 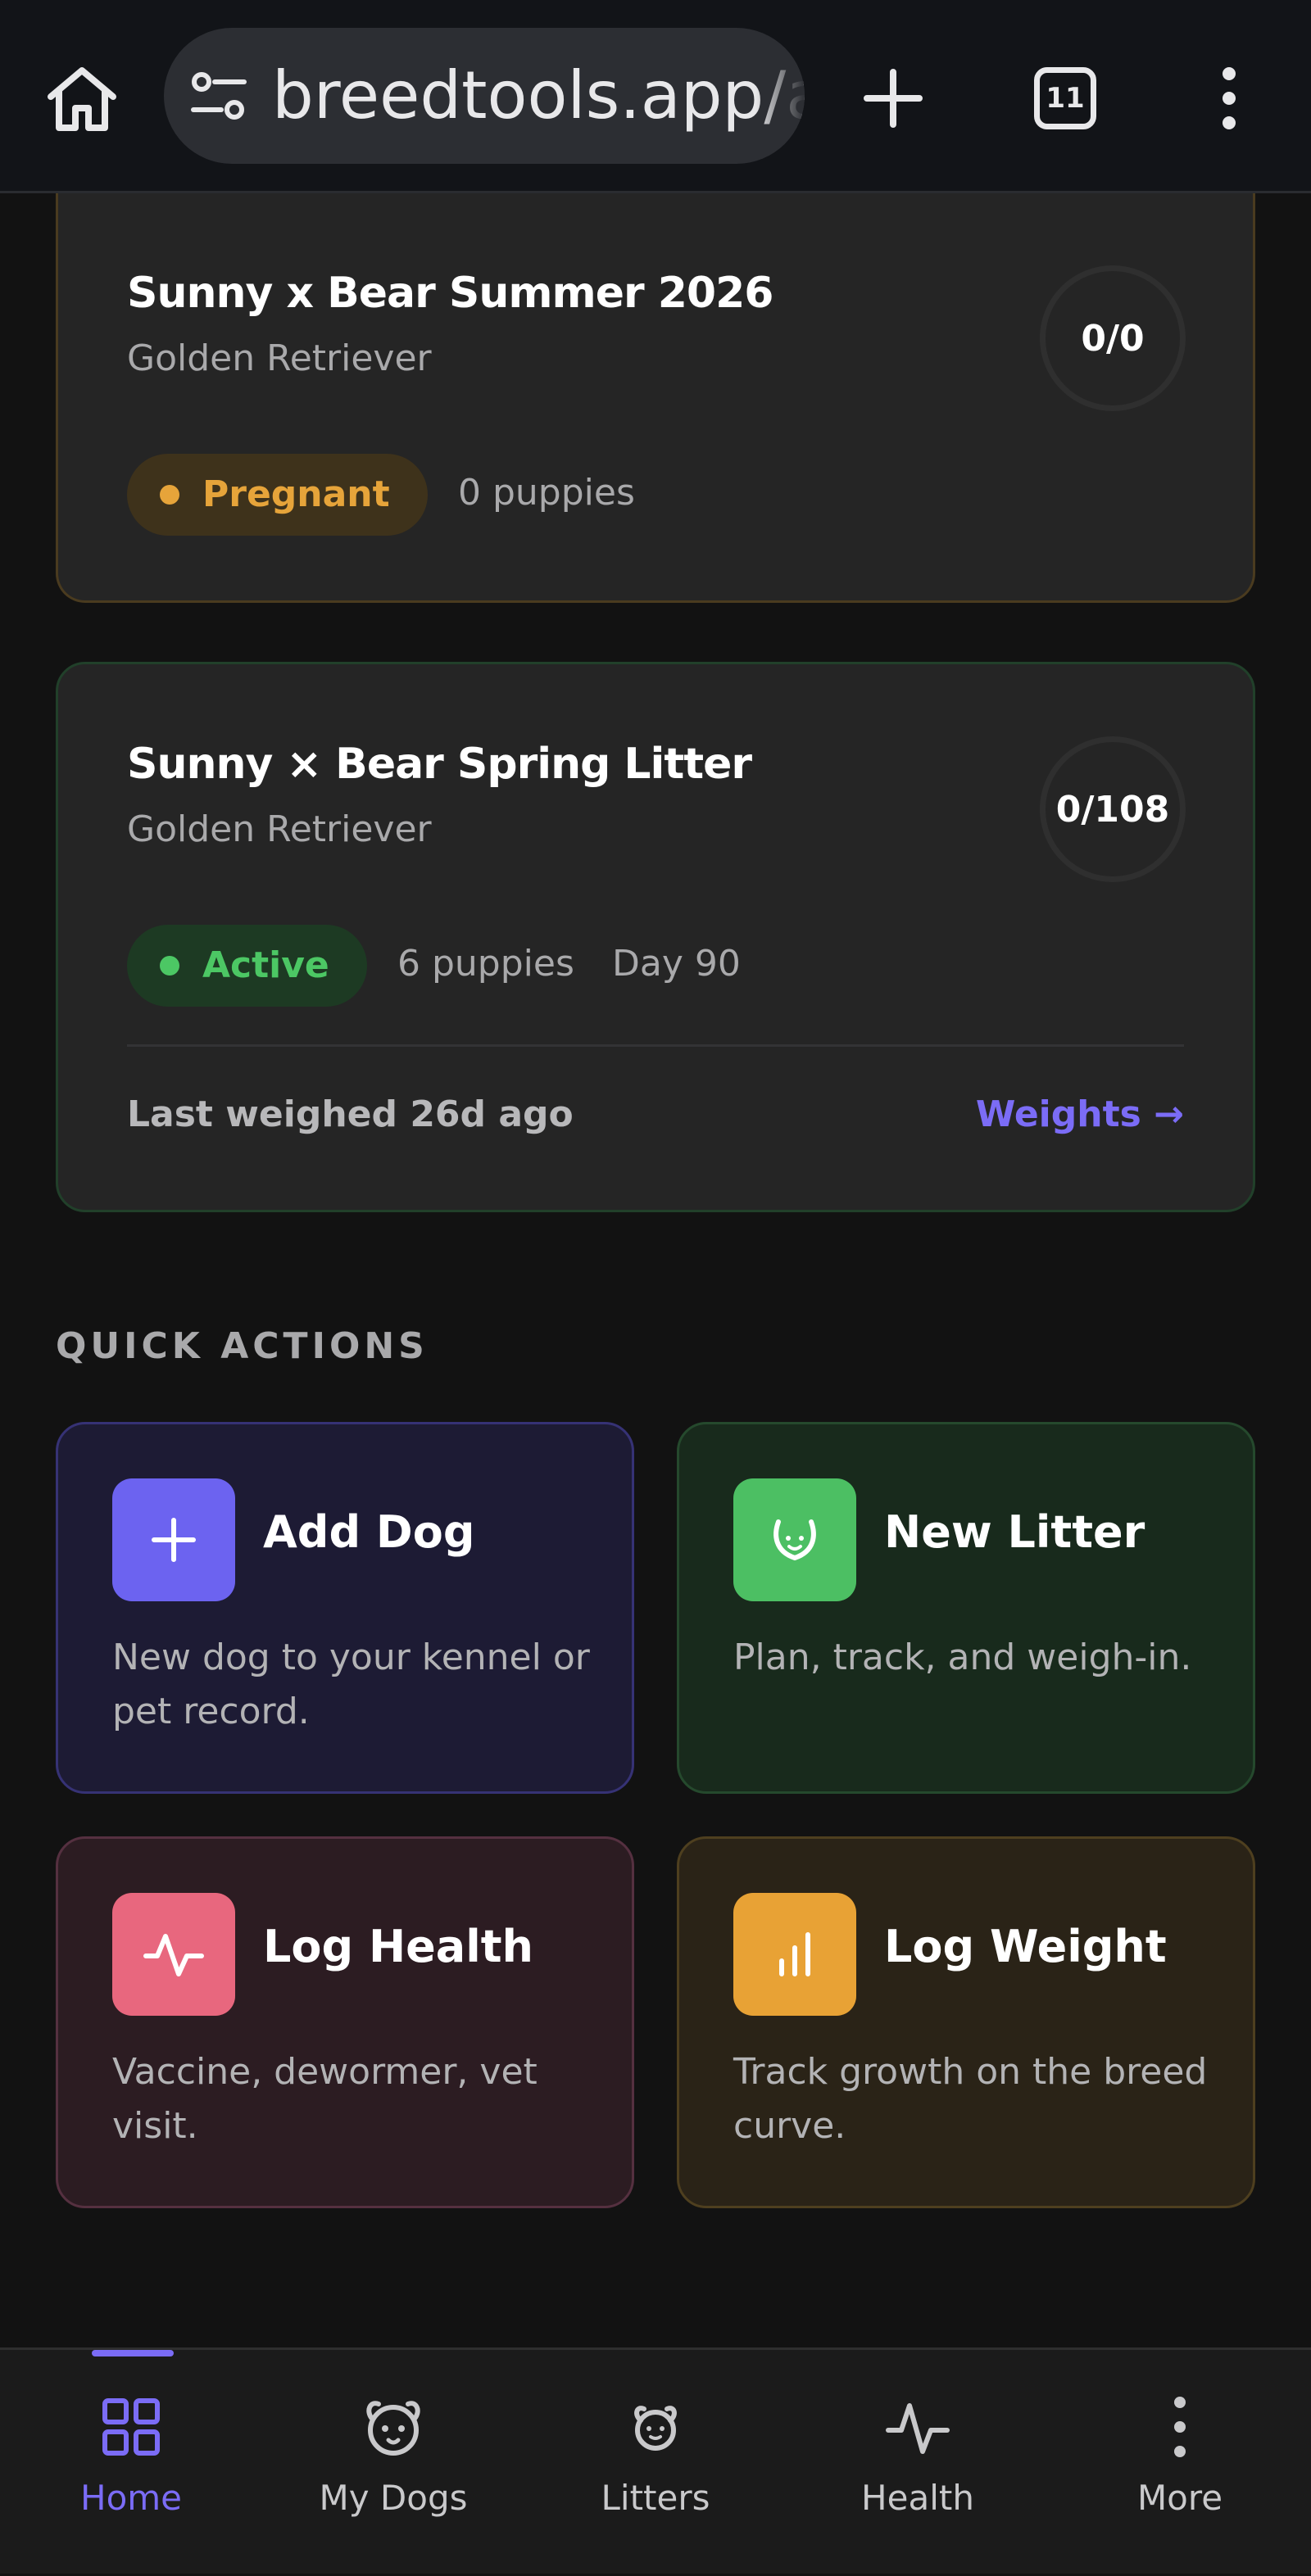 I want to click on bar-chart-icon, so click(x=794, y=1954).